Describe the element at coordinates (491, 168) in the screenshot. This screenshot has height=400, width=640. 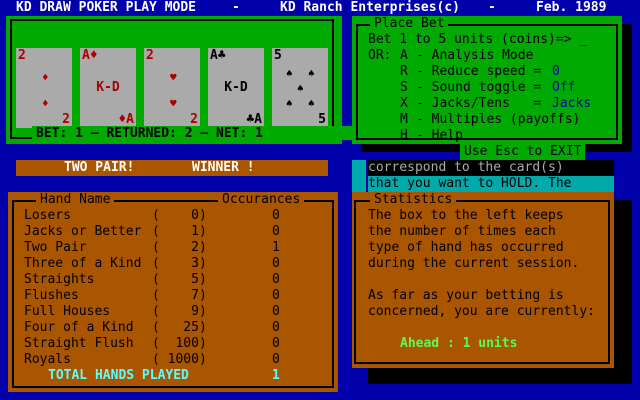
I see `instruction-line: correspond to the card(s)` at that location.